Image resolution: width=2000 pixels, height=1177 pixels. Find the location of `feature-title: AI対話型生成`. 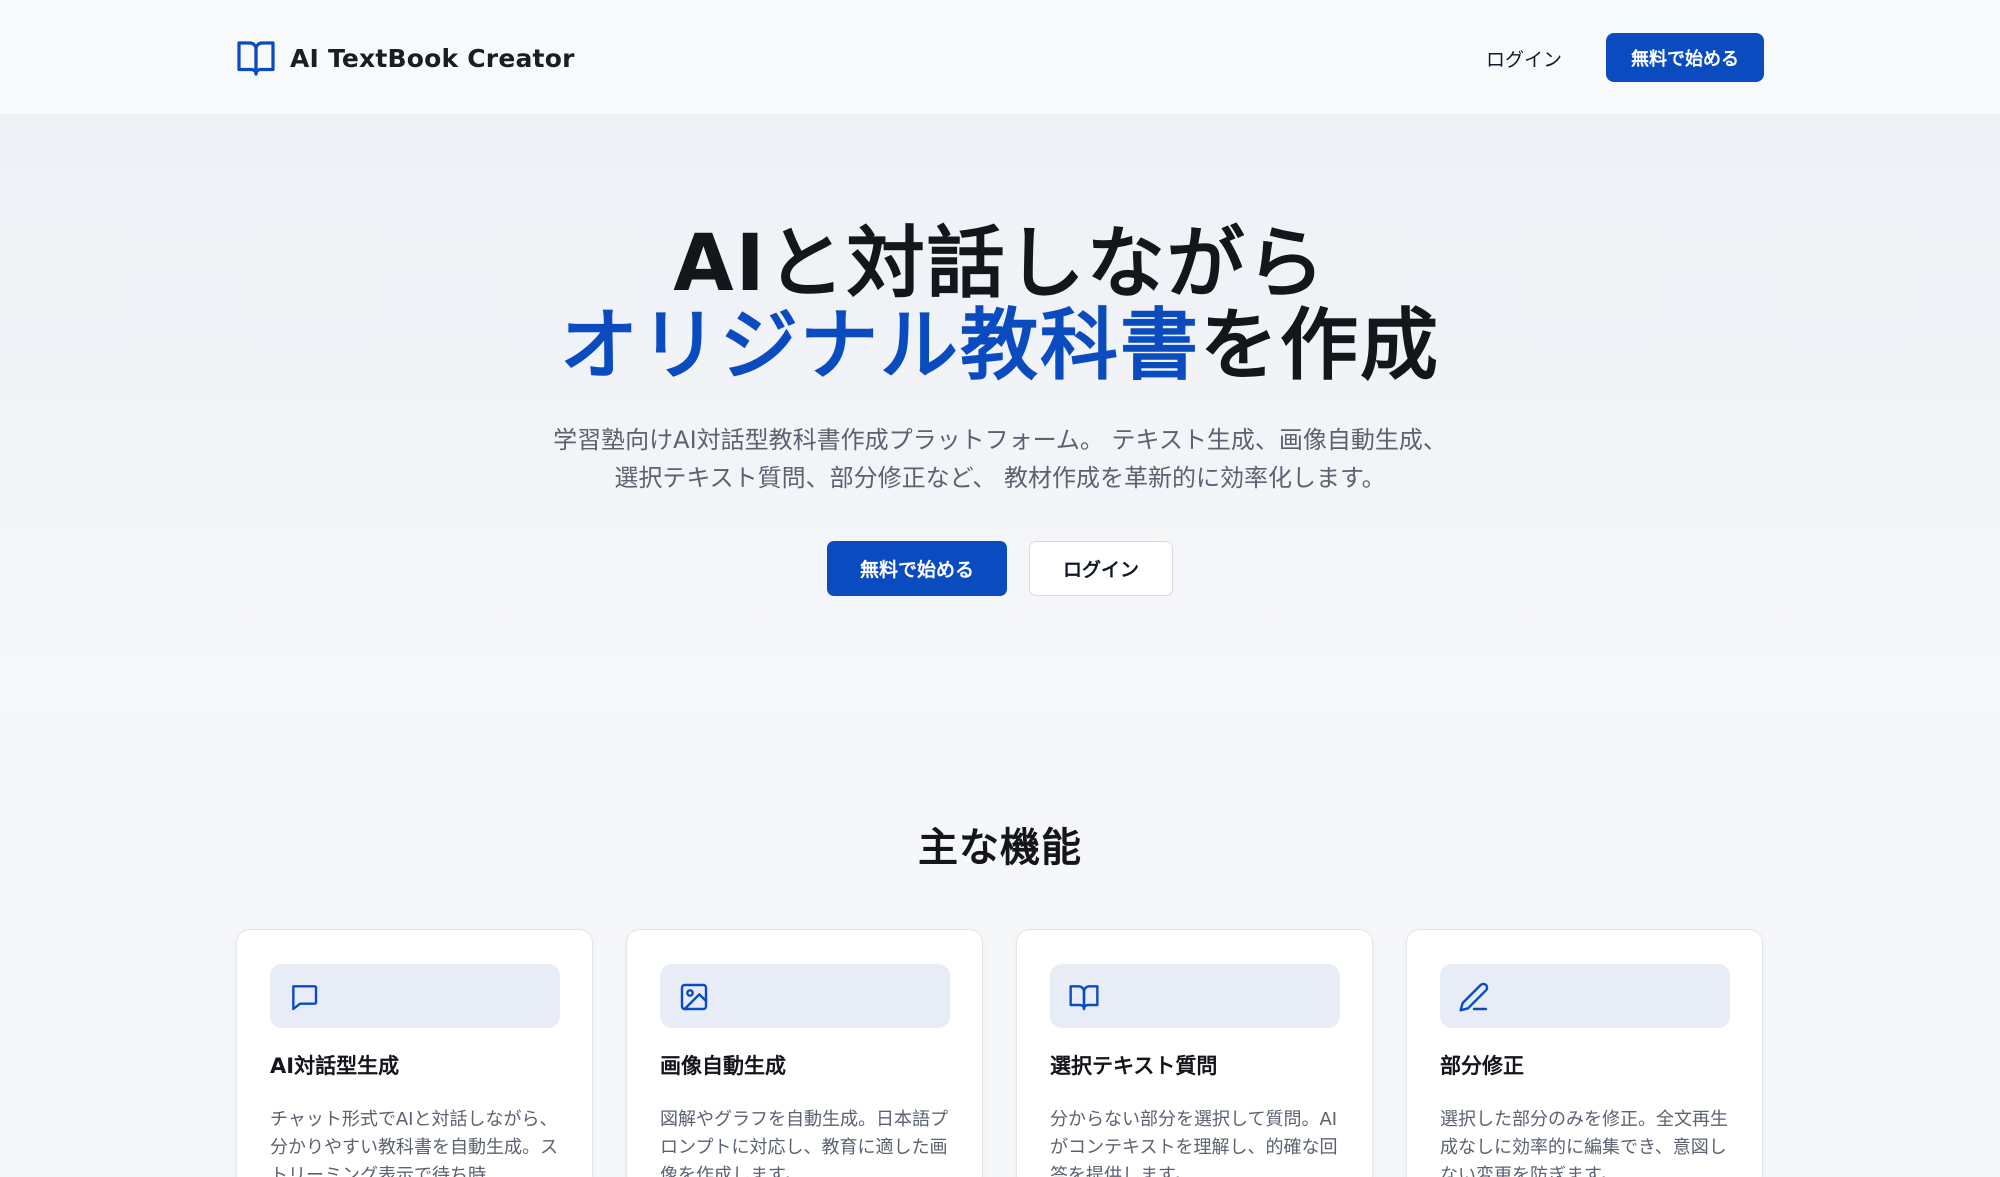

feature-title: AI対話型生成 is located at coordinates (335, 1066).